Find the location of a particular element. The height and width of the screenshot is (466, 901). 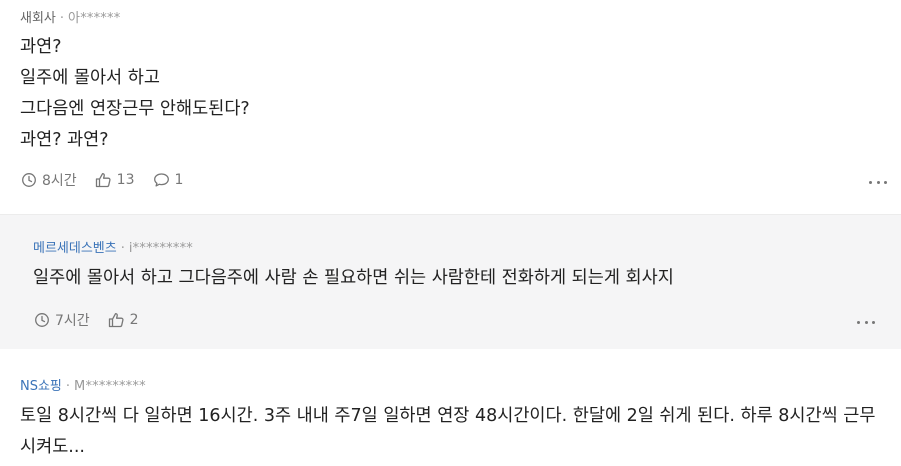

comment-line: 그다음엔 연장근무 안해도된다? is located at coordinates (135, 109).